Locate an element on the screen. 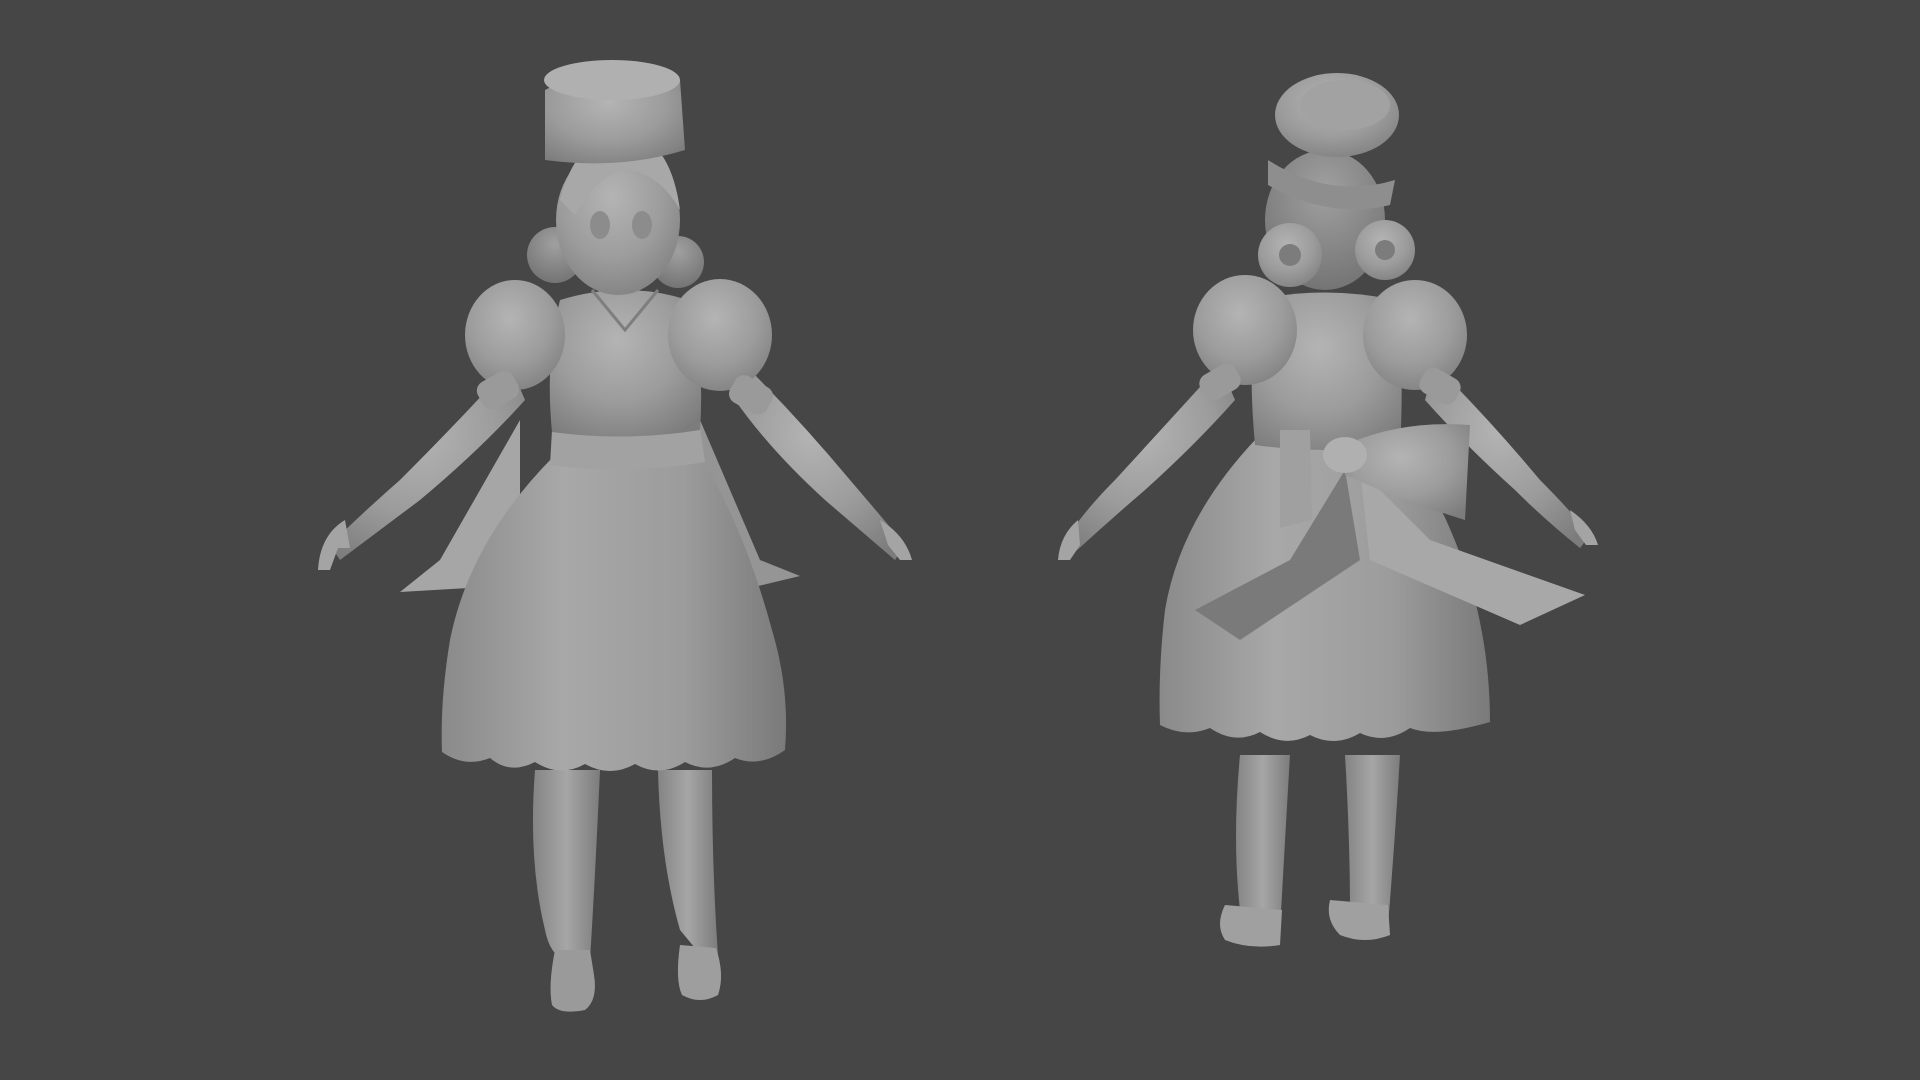 This screenshot has height=1080, width=1920. back-bow-loop-left is located at coordinates (1296, 479).